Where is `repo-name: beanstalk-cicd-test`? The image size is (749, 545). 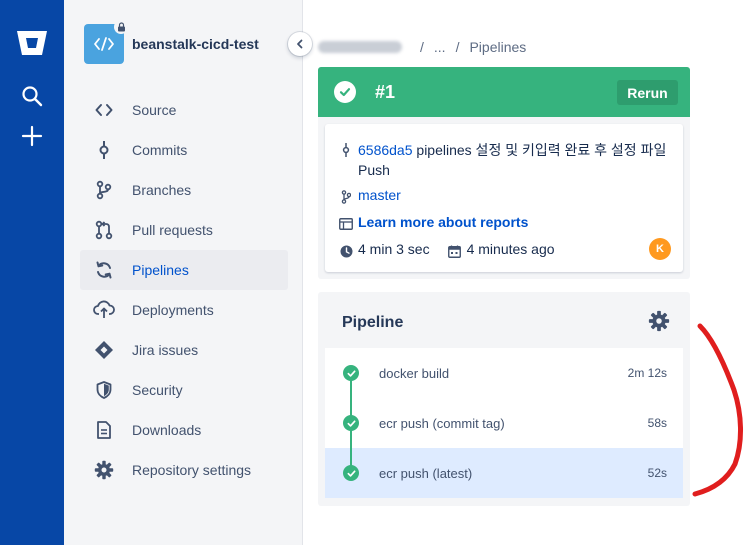 repo-name: beanstalk-cicd-test is located at coordinates (195, 44).